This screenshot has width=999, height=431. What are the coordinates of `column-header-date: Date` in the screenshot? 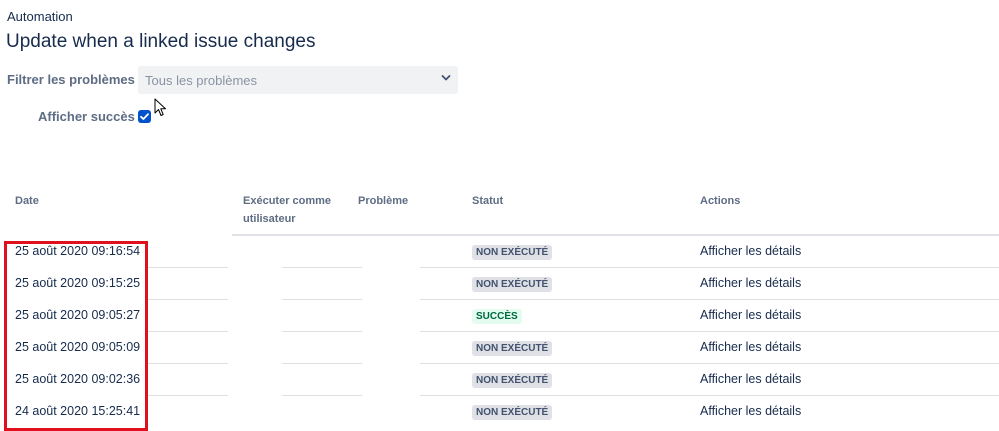 It's located at (27, 201).